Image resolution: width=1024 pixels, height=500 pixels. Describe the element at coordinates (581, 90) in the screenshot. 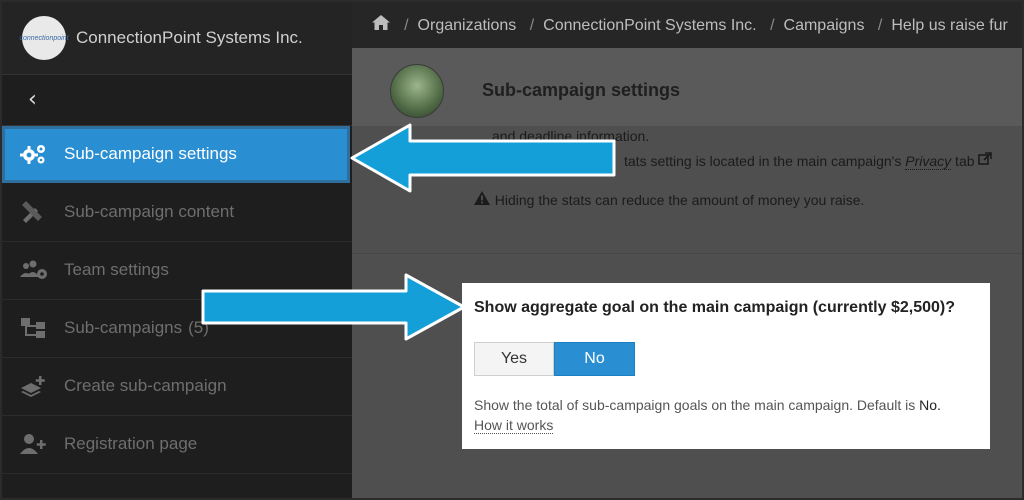

I see `page-title: Sub-campaign settings` at that location.